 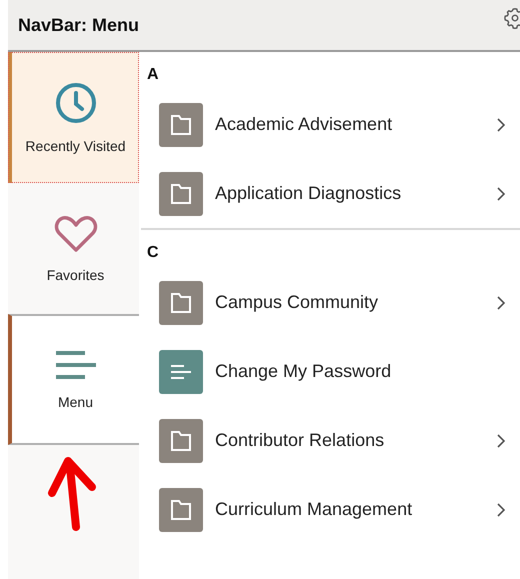 What do you see at coordinates (512, 18) in the screenshot?
I see `settings-icon` at bounding box center [512, 18].